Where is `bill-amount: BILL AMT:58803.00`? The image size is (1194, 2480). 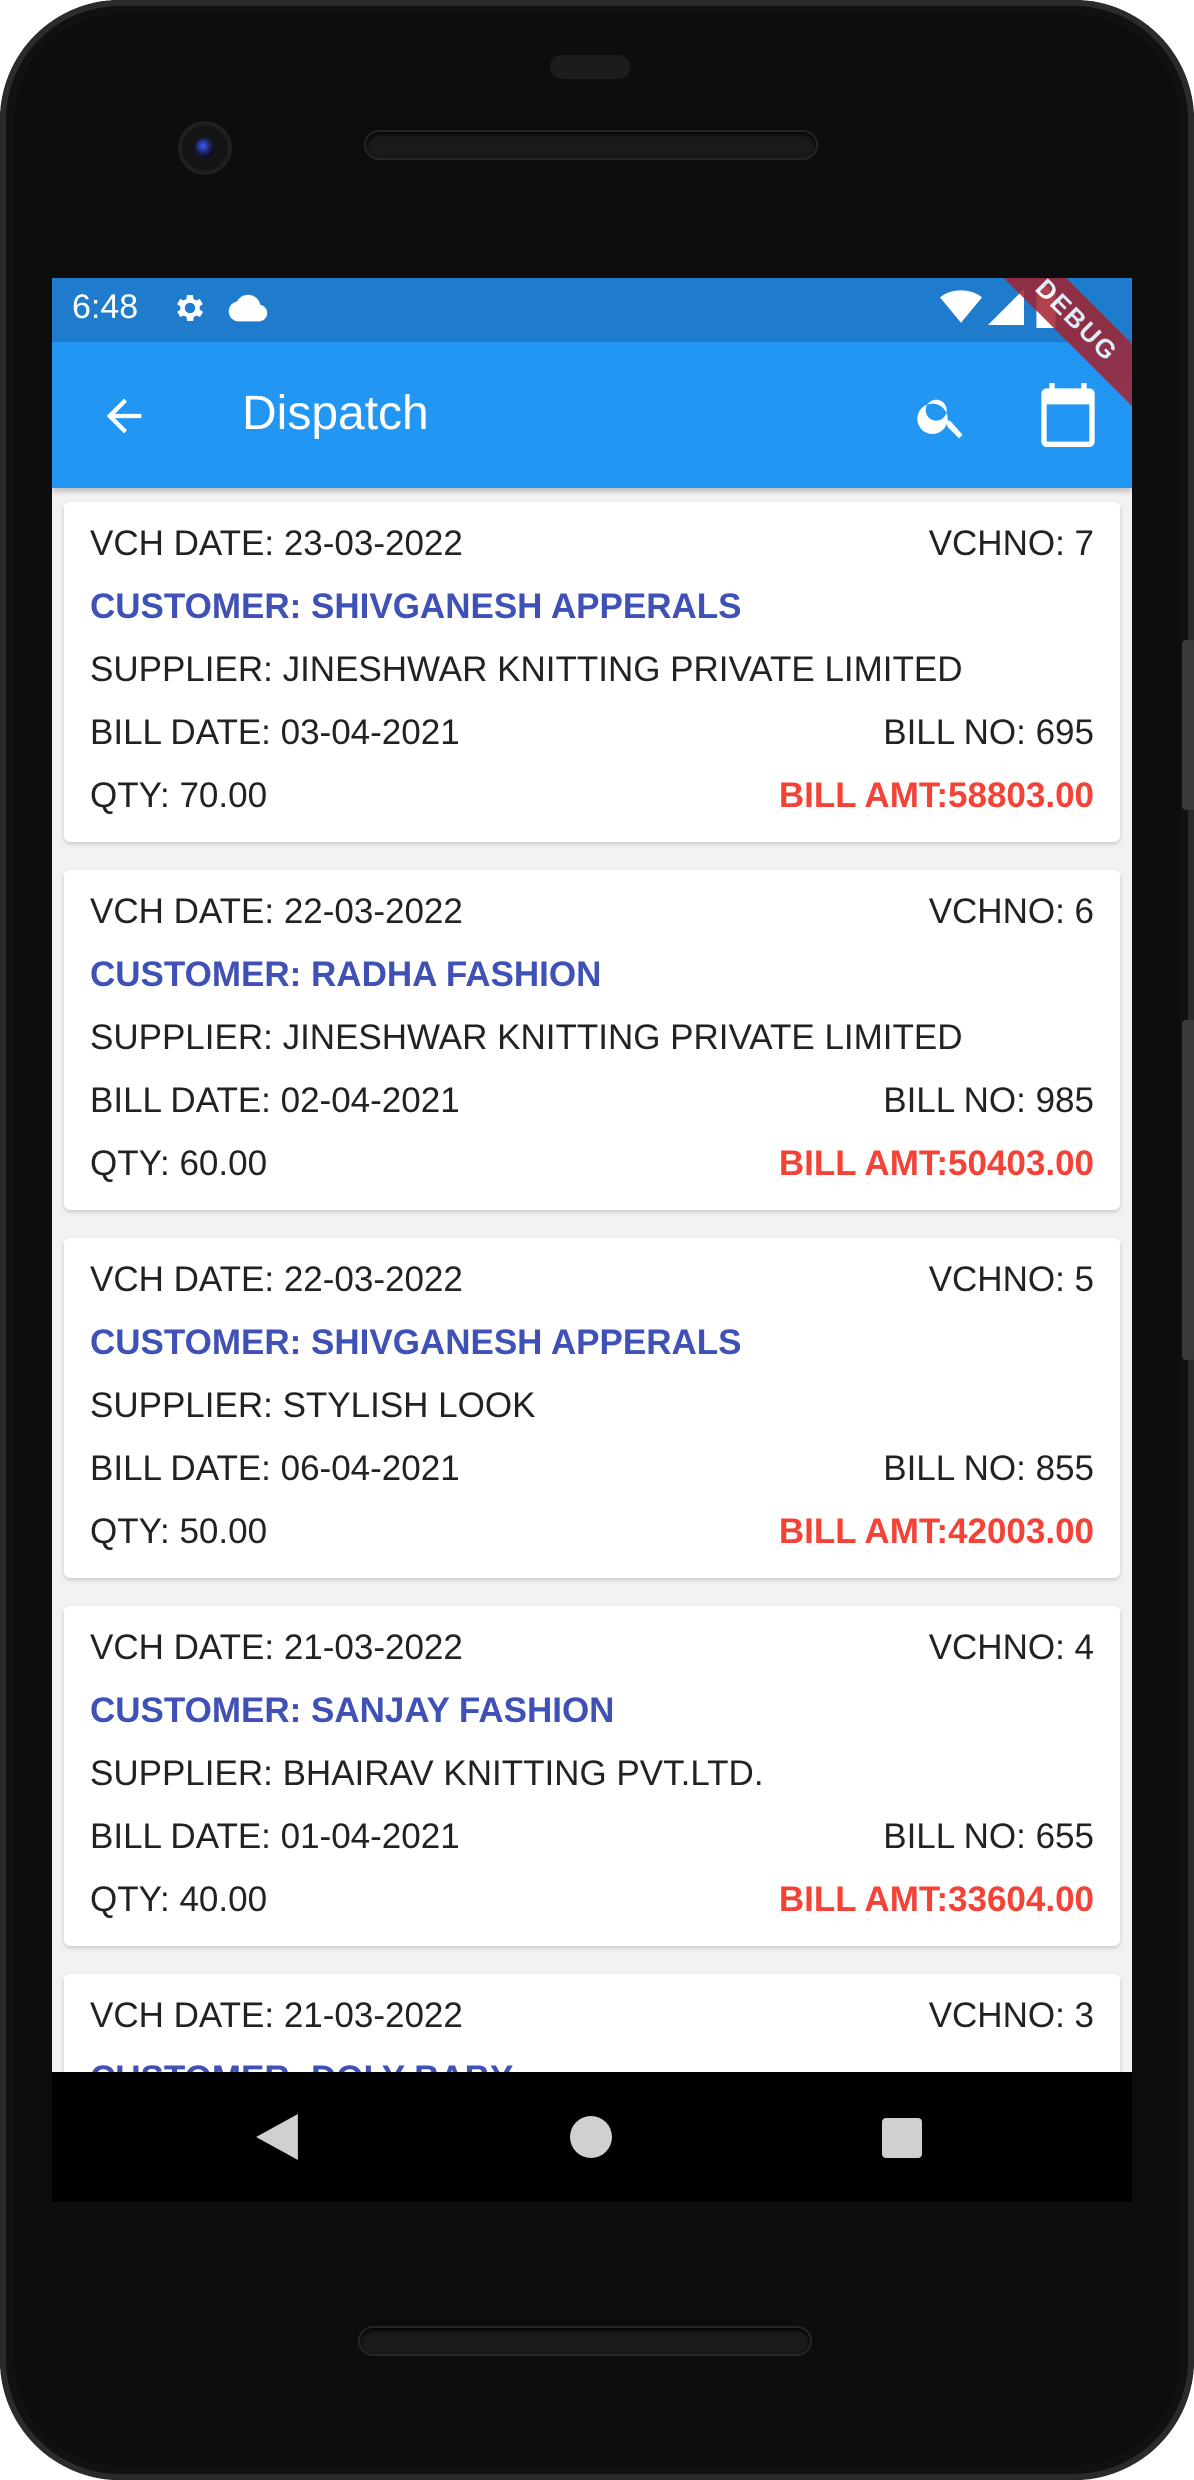
bill-amount: BILL AMT:58803.00 is located at coordinates (936, 795).